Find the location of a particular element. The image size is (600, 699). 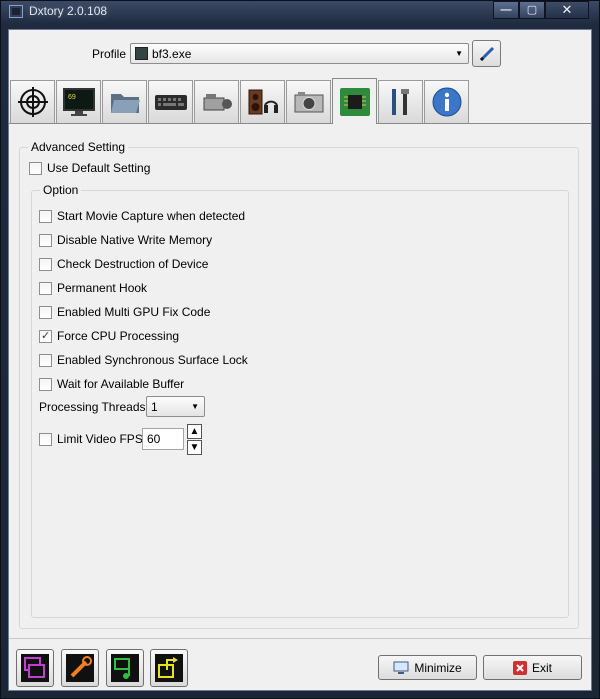

info-icon is located at coordinates (446, 102).